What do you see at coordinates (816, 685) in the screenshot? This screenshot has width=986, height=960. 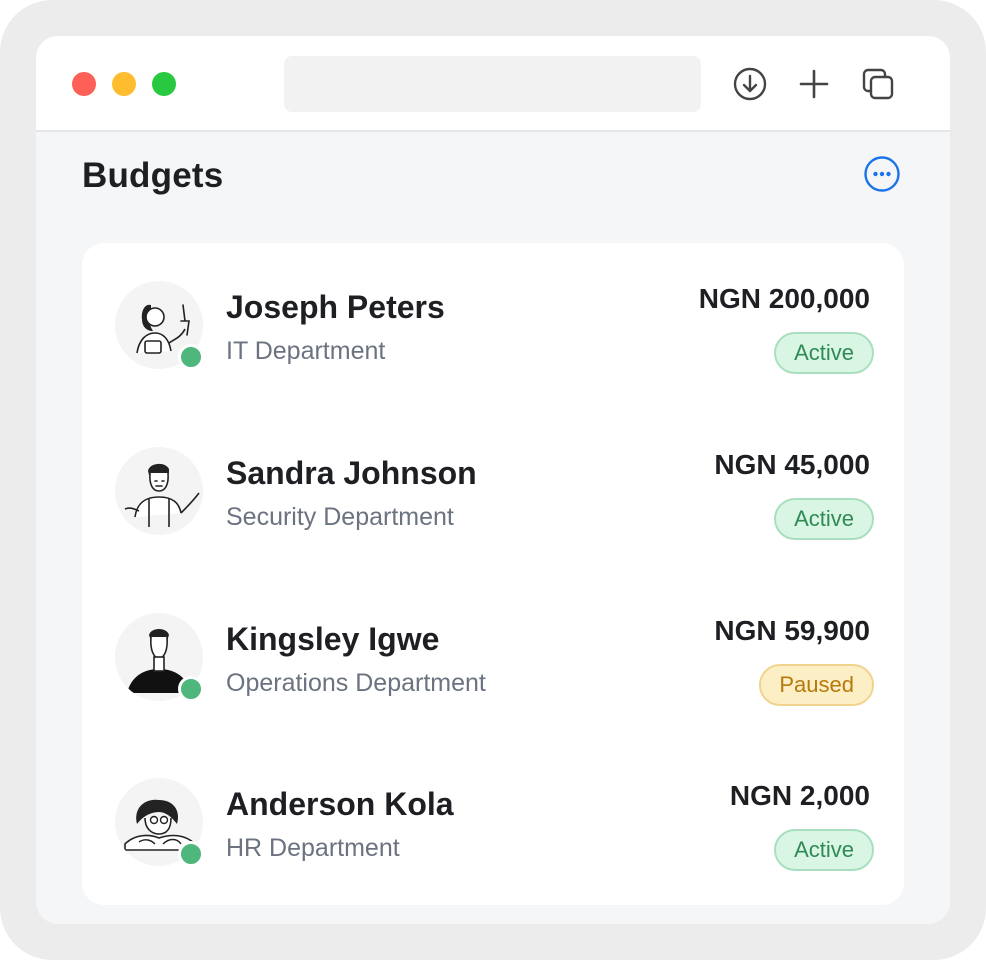 I see `status-badge: Paused` at bounding box center [816, 685].